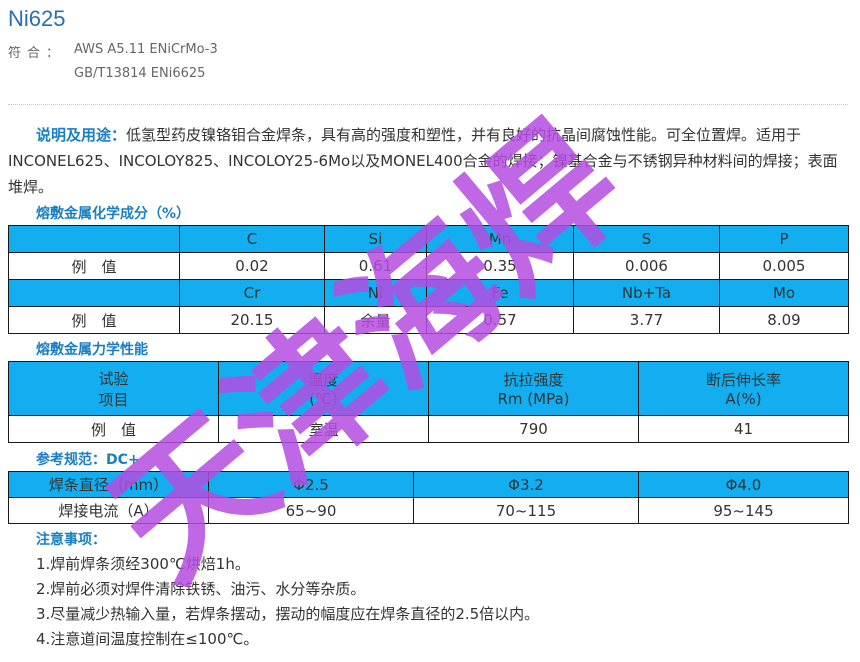 This screenshot has width=860, height=662. What do you see at coordinates (428, 104) in the screenshot?
I see `divider` at bounding box center [428, 104].